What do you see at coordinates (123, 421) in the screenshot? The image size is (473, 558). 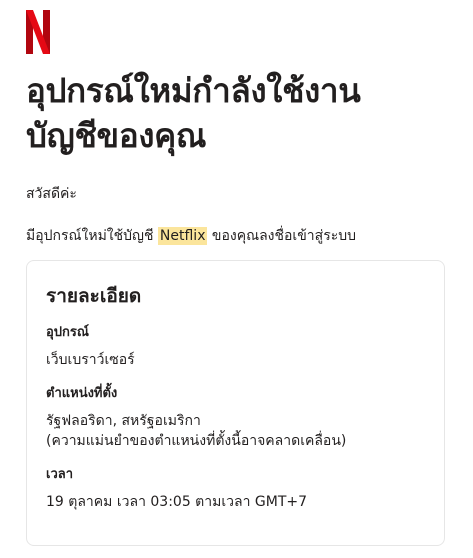 I see `location-value: รัฐฟลอริดา, สหรัฐอเมริกา` at bounding box center [123, 421].